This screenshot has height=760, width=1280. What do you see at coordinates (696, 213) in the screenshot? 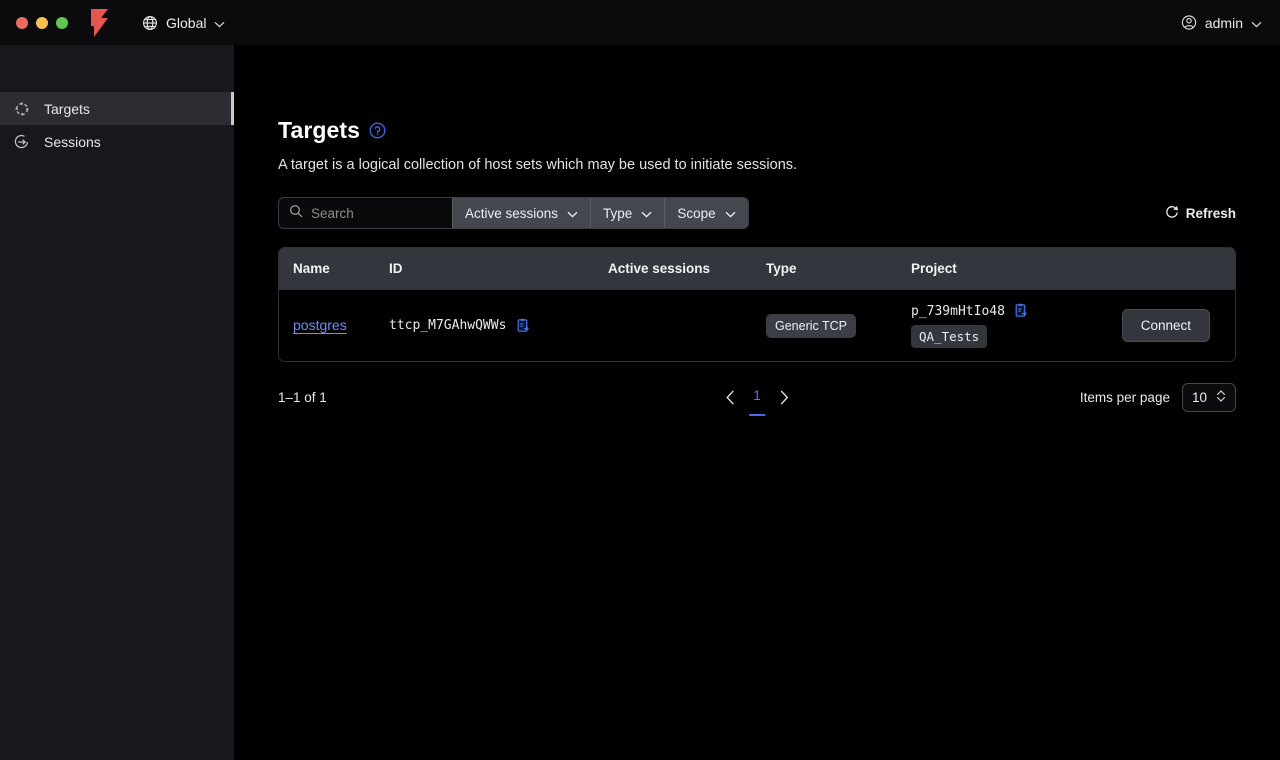
I see `filter-label: Scope` at bounding box center [696, 213].